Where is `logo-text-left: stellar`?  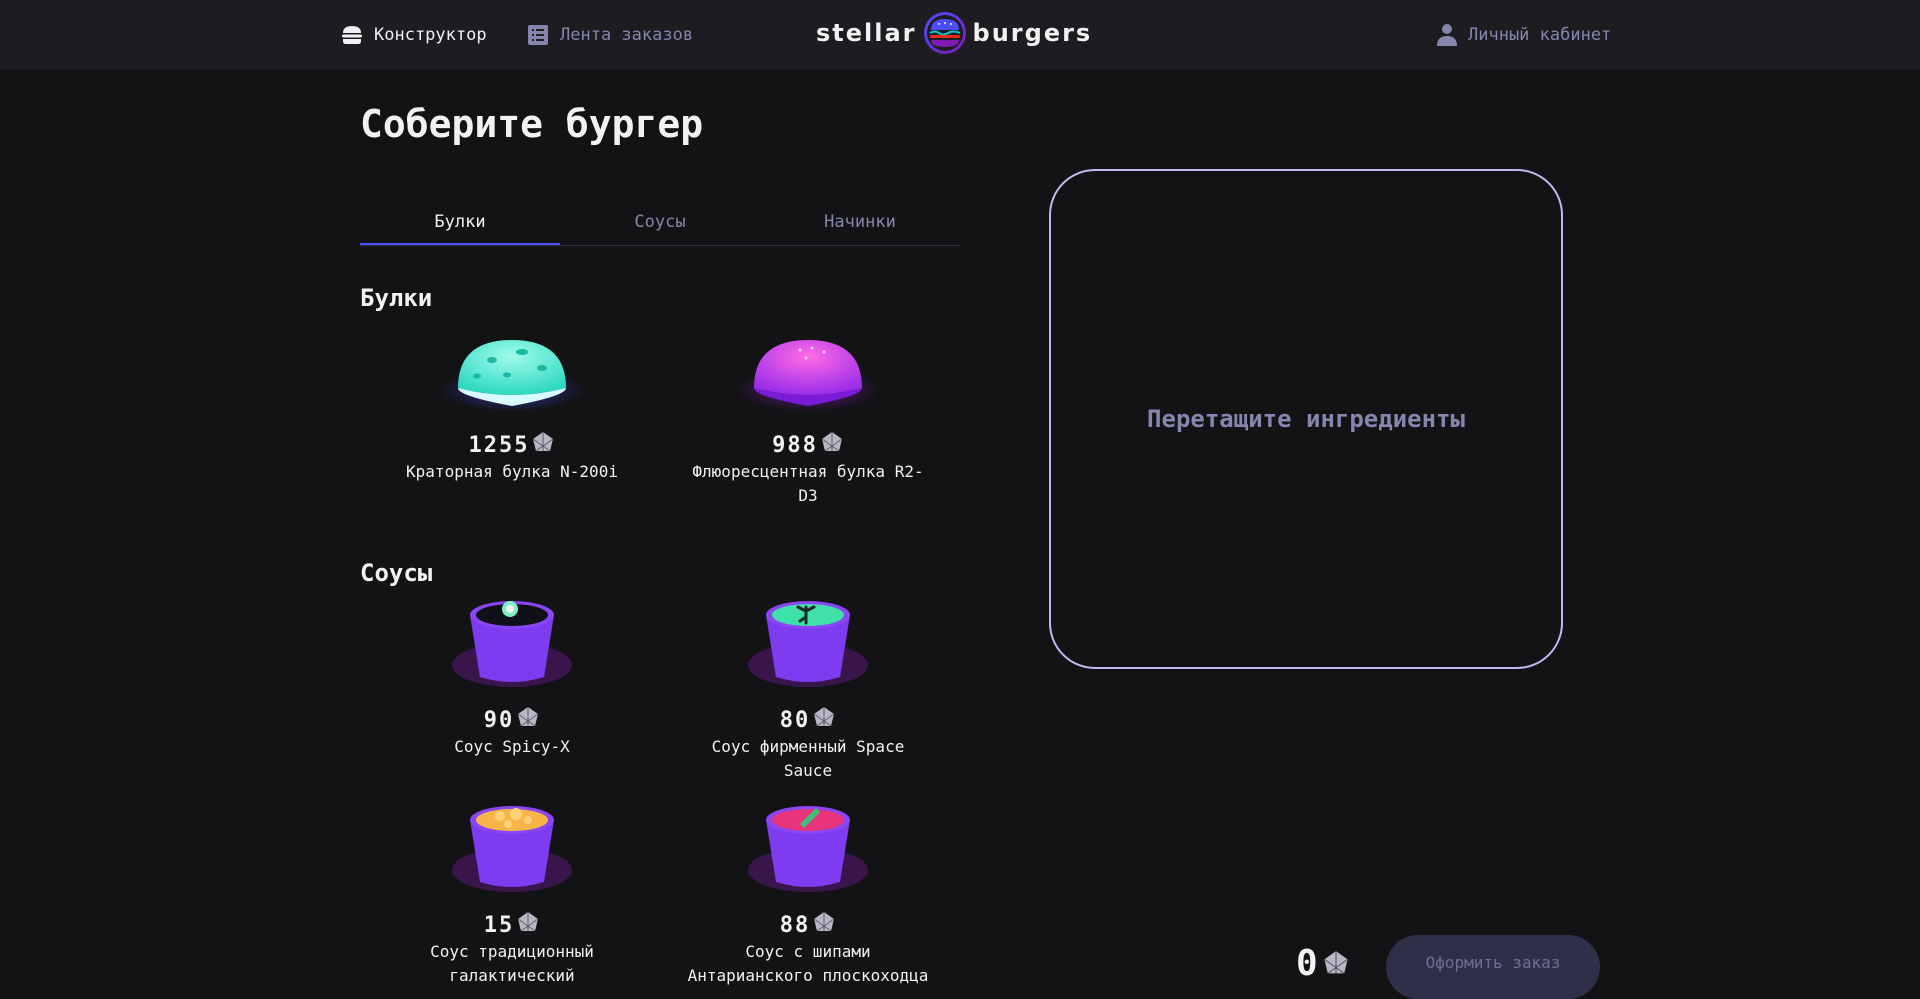 logo-text-left: stellar is located at coordinates (866, 33).